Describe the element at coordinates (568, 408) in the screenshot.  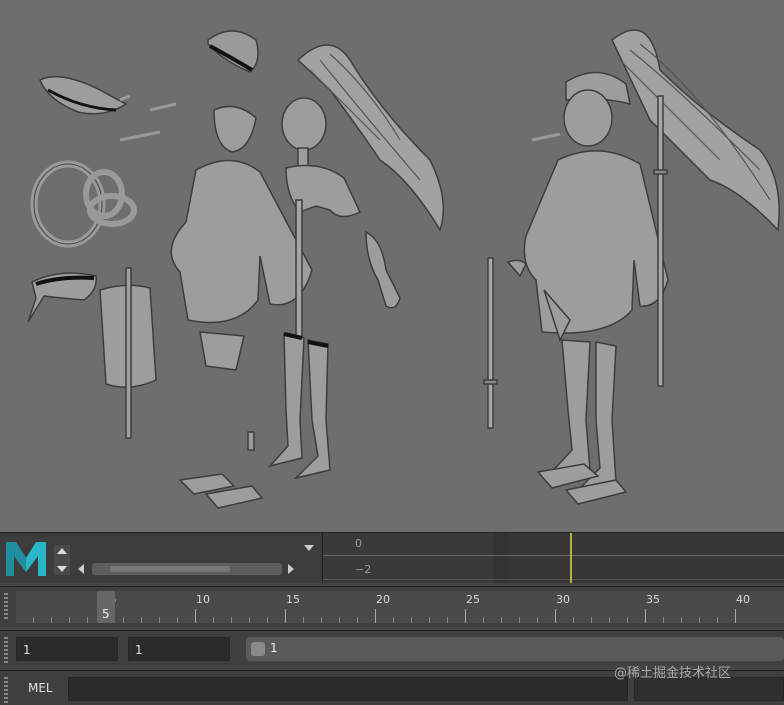
I see `character-legs` at that location.